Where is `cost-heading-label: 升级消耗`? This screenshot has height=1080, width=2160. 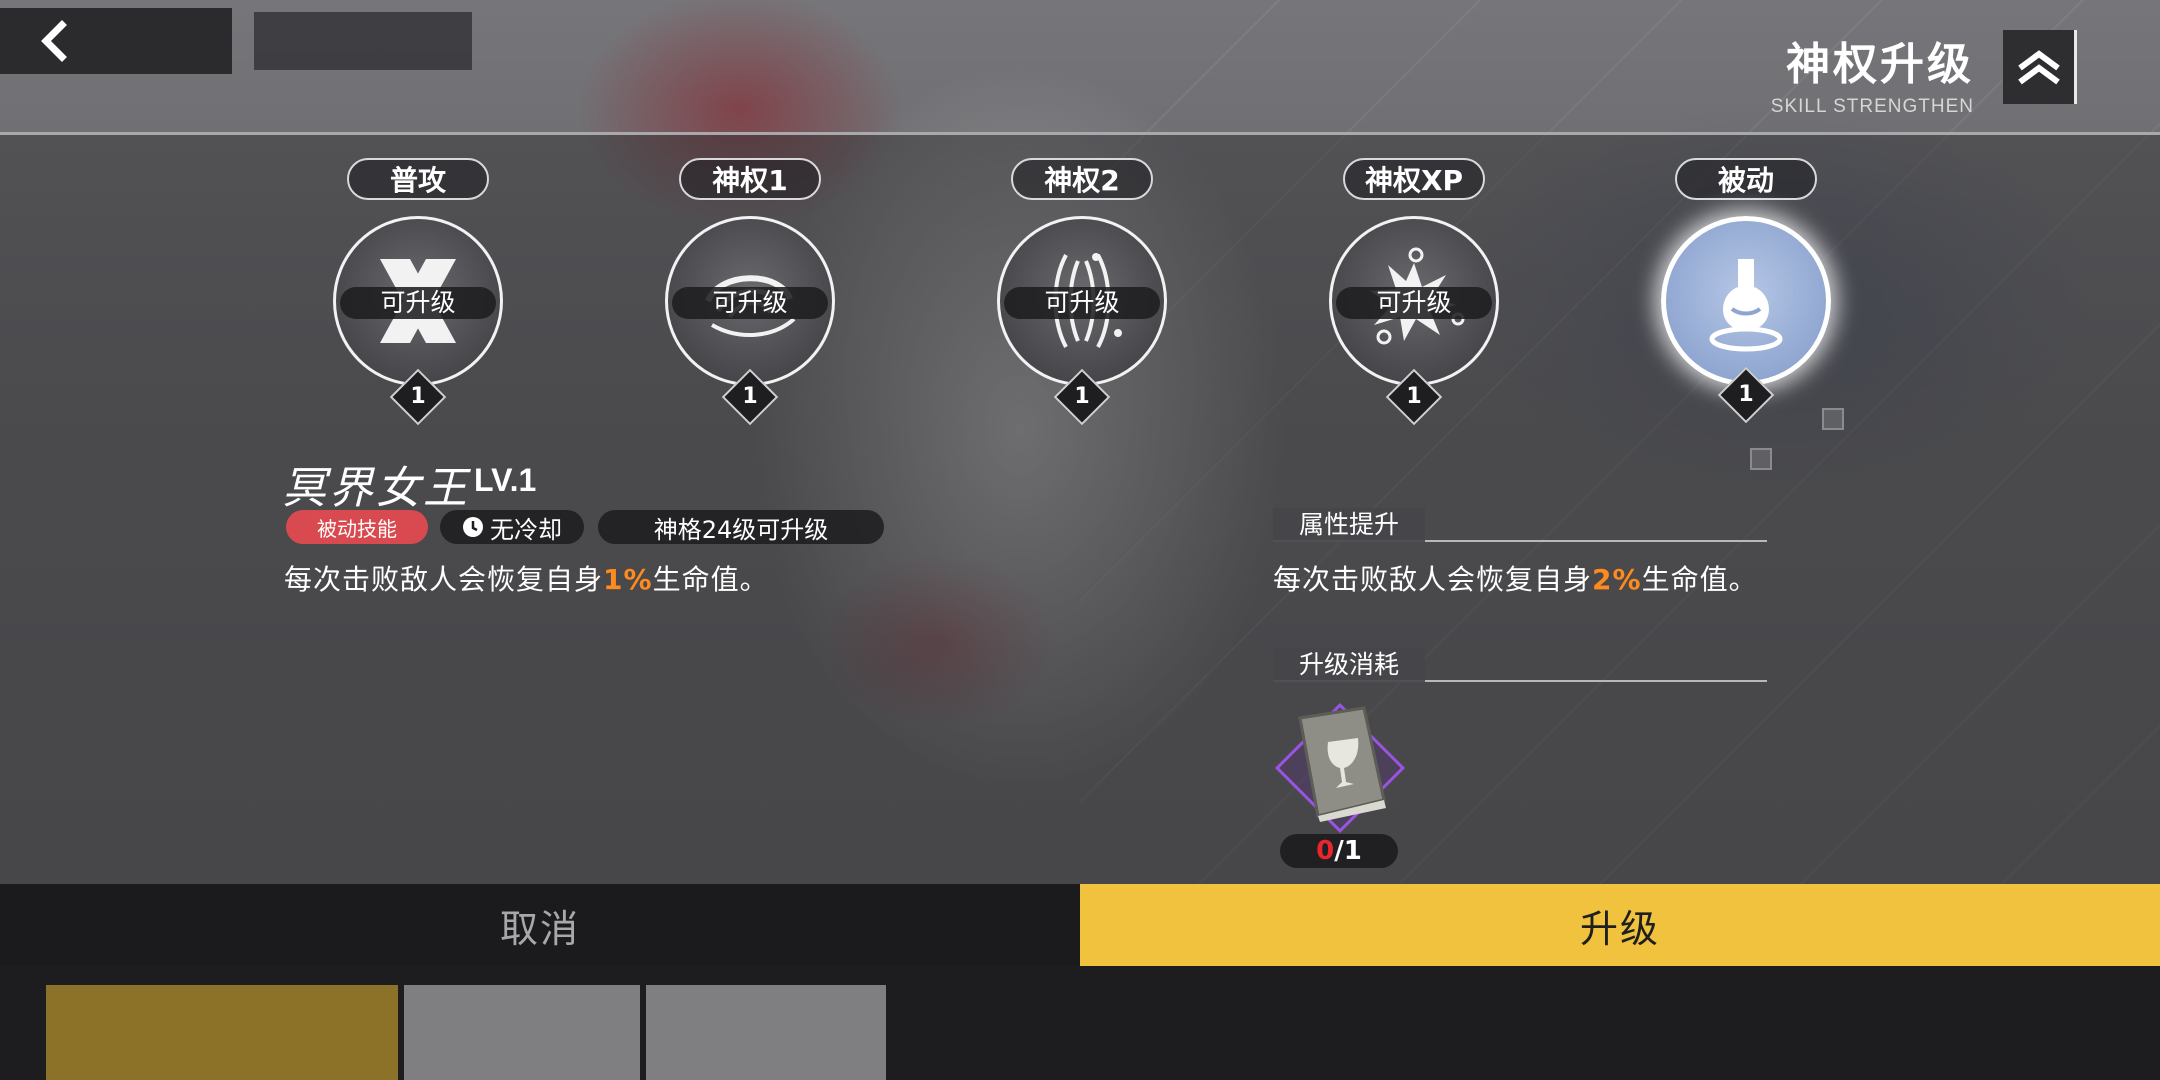
cost-heading-label: 升级消耗 is located at coordinates (1349, 665).